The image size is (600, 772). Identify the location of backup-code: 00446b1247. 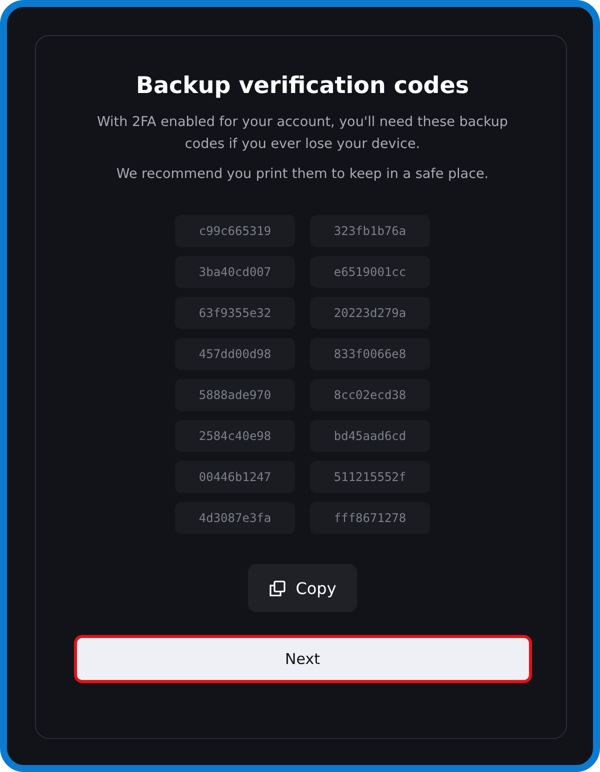
(235, 477).